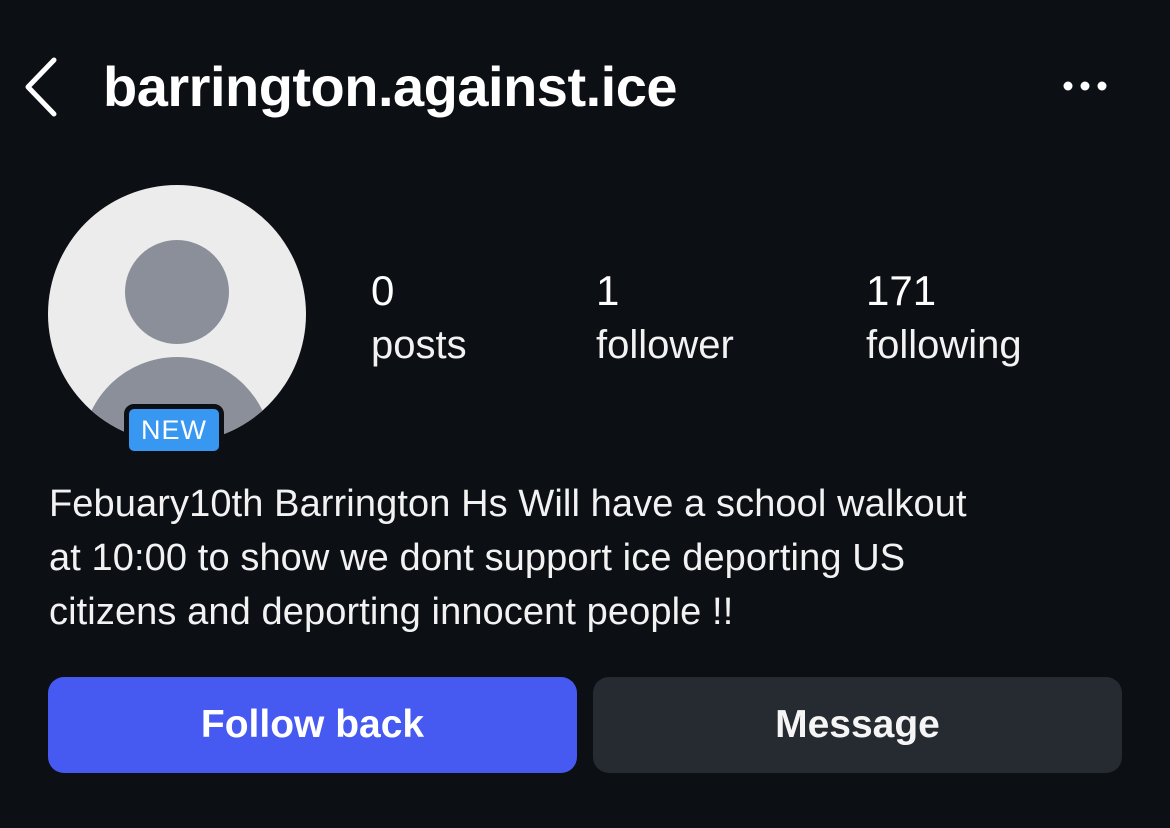 This screenshot has height=828, width=1170. I want to click on more-horizontal-icon, so click(1085, 86).